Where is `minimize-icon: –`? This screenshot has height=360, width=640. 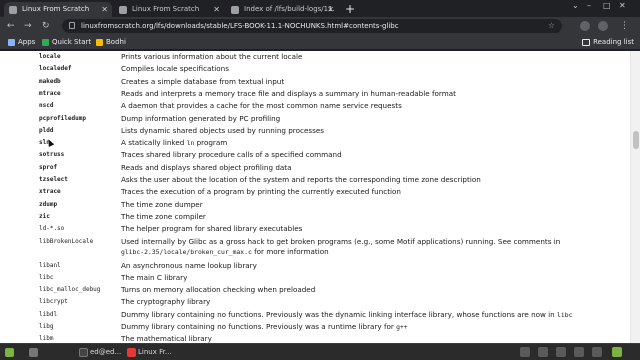
minimize-icon: – is located at coordinates (589, 5).